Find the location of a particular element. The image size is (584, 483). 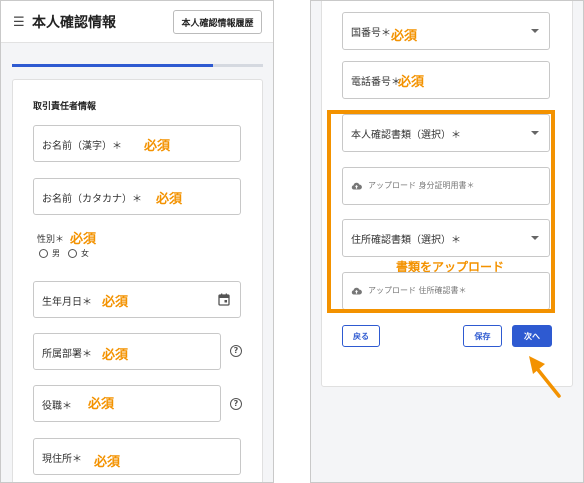

chevron-down-icon is located at coordinates (535, 31).